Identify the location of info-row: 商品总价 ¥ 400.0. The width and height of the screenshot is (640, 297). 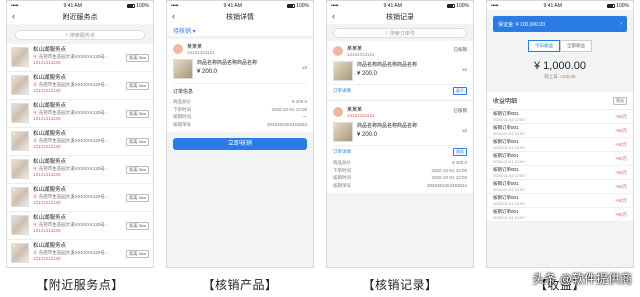
(400, 163).